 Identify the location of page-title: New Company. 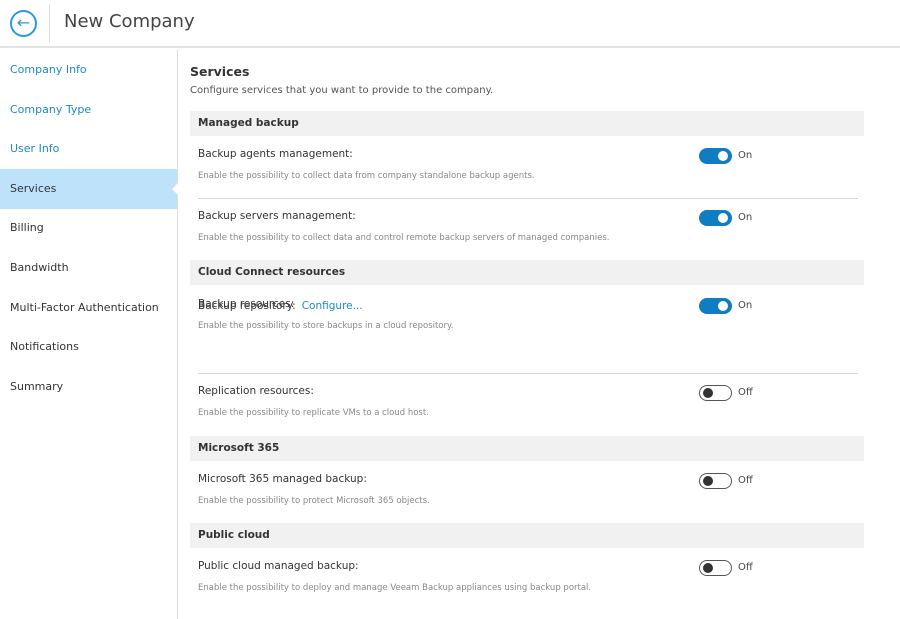
(129, 21).